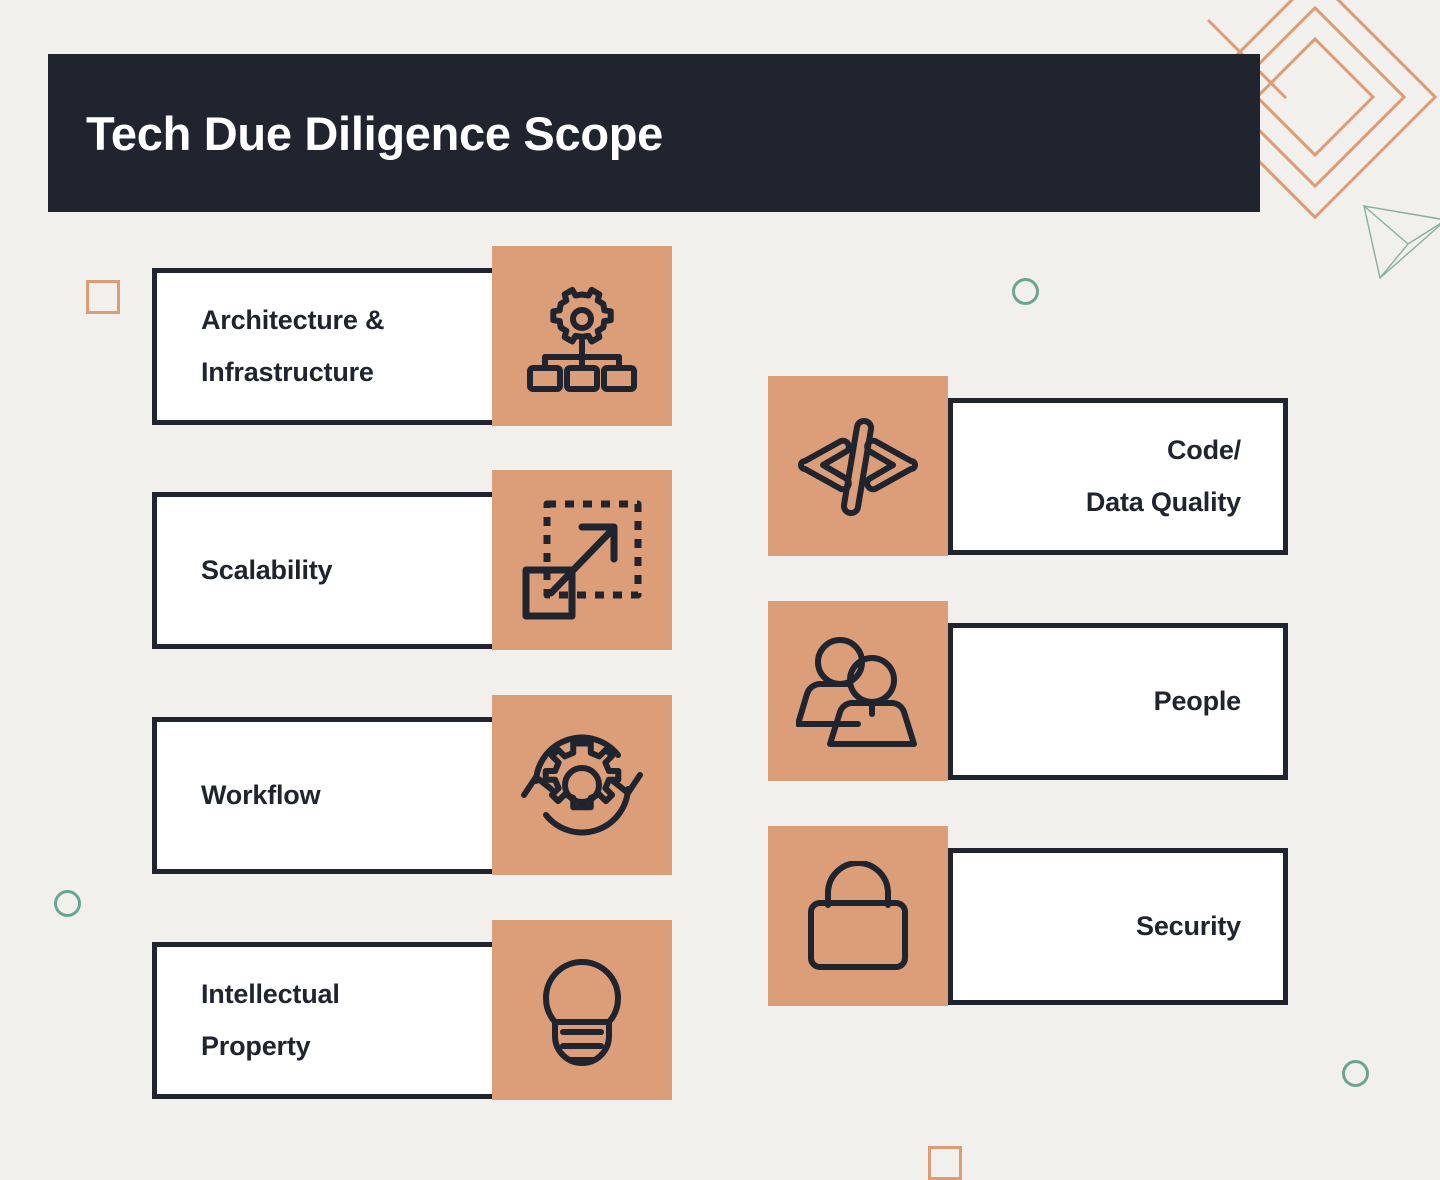  I want to click on card-label: Security, so click(1188, 925).